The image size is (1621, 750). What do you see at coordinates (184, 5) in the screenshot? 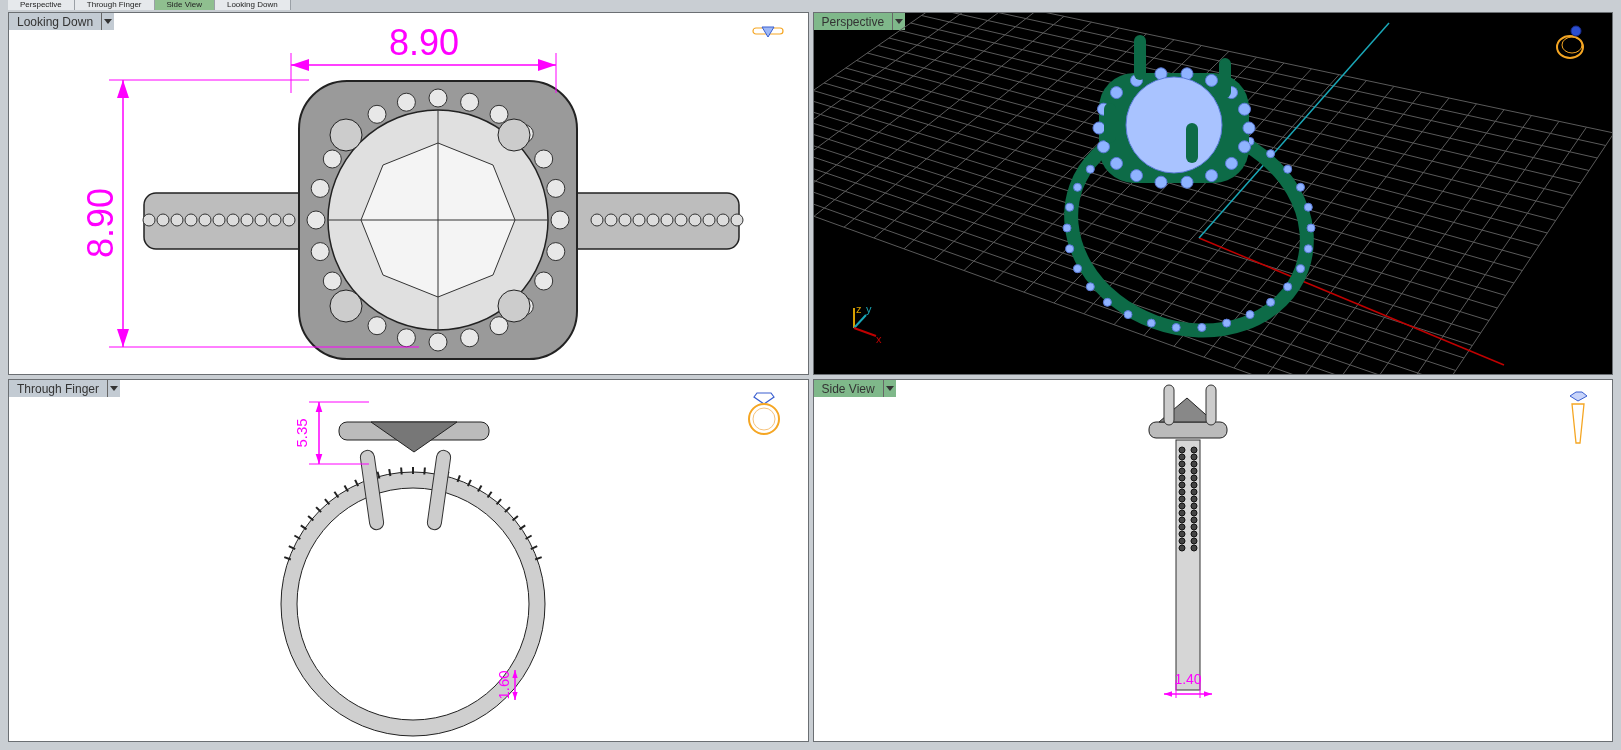
I see `view-tab: Side View` at bounding box center [184, 5].